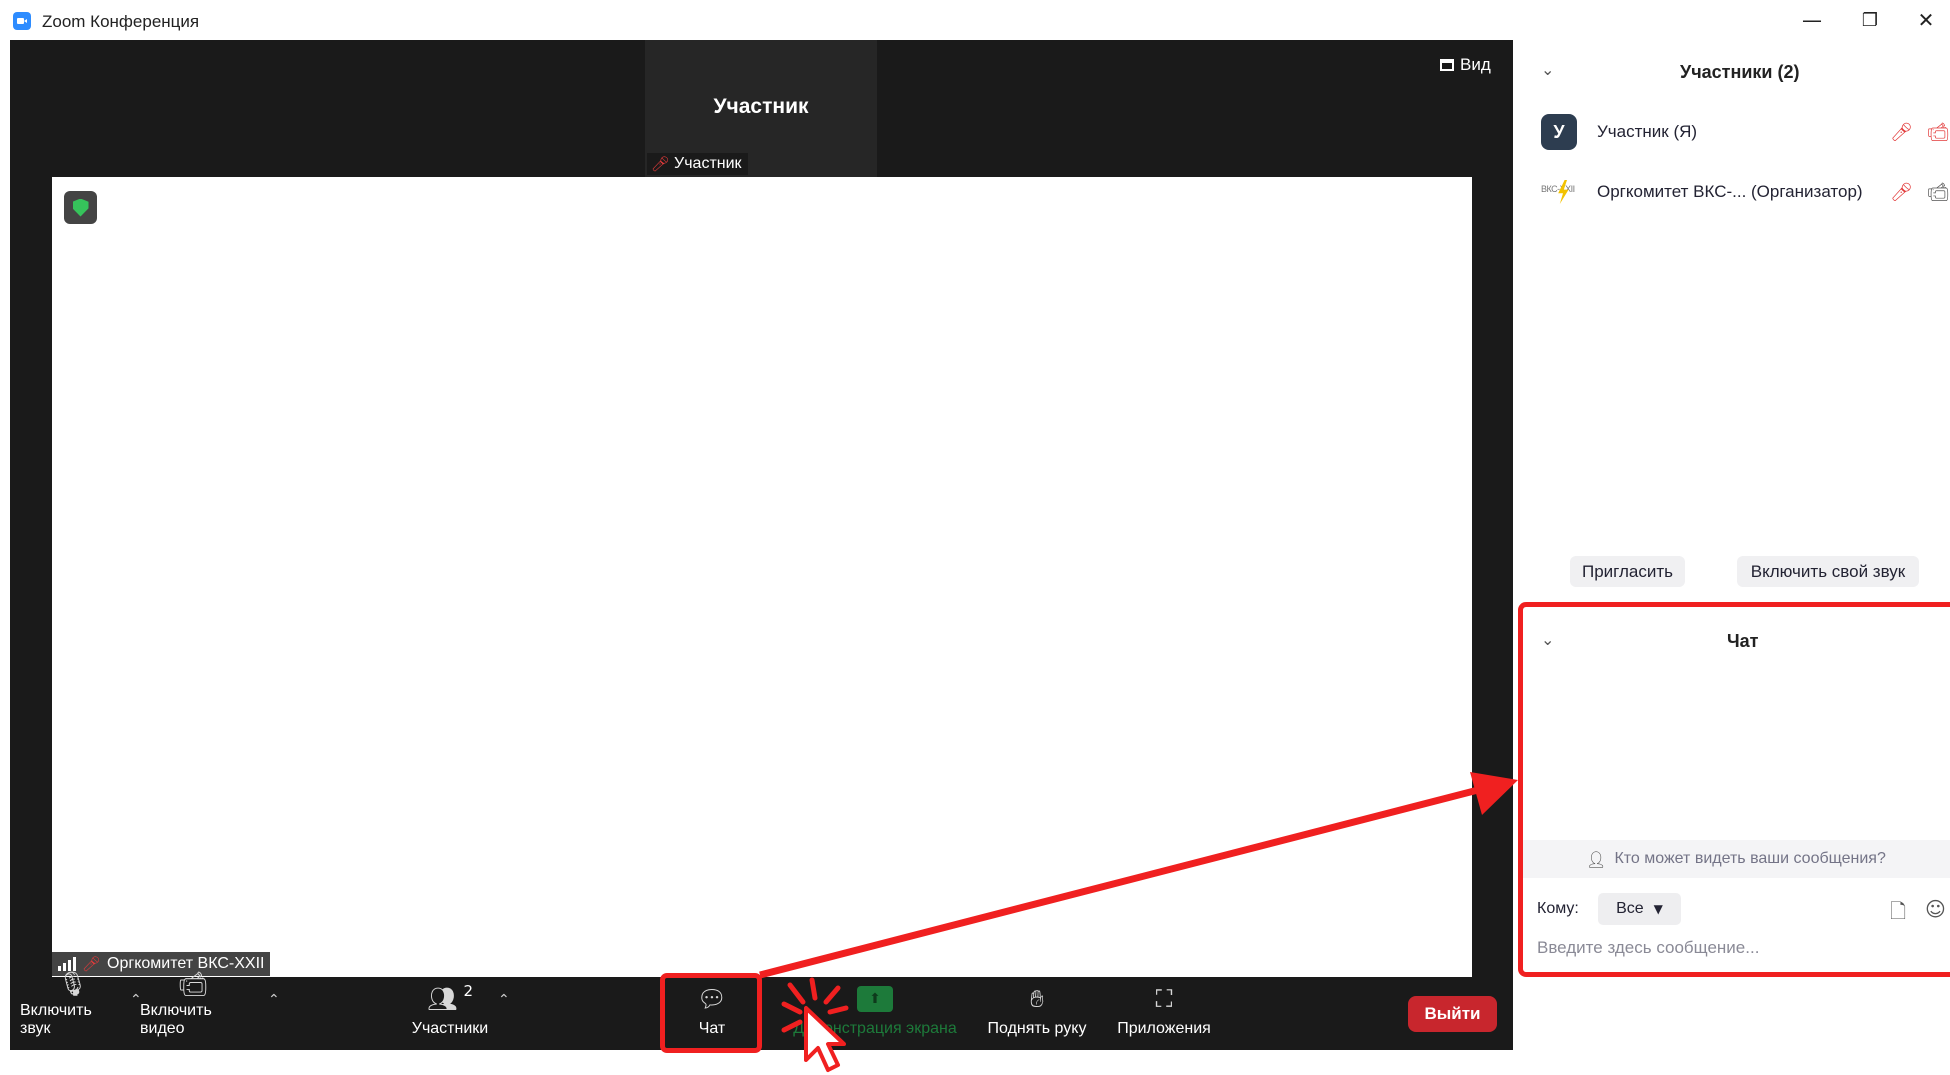  What do you see at coordinates (1870, 20) in the screenshot?
I see `restore-button: ❐` at bounding box center [1870, 20].